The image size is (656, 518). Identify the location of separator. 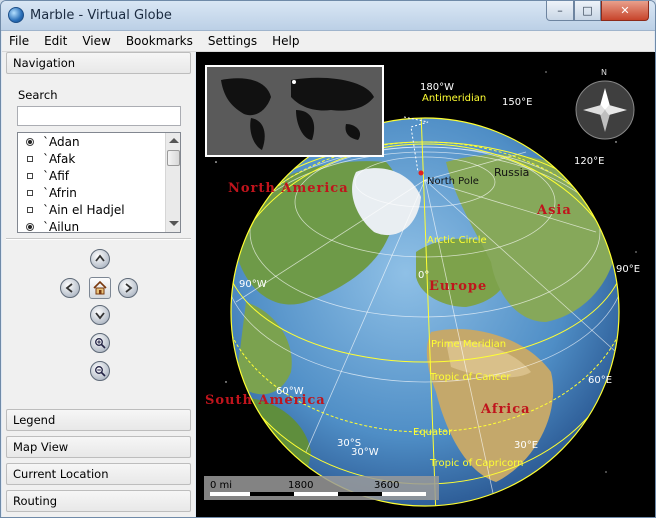
(98, 239).